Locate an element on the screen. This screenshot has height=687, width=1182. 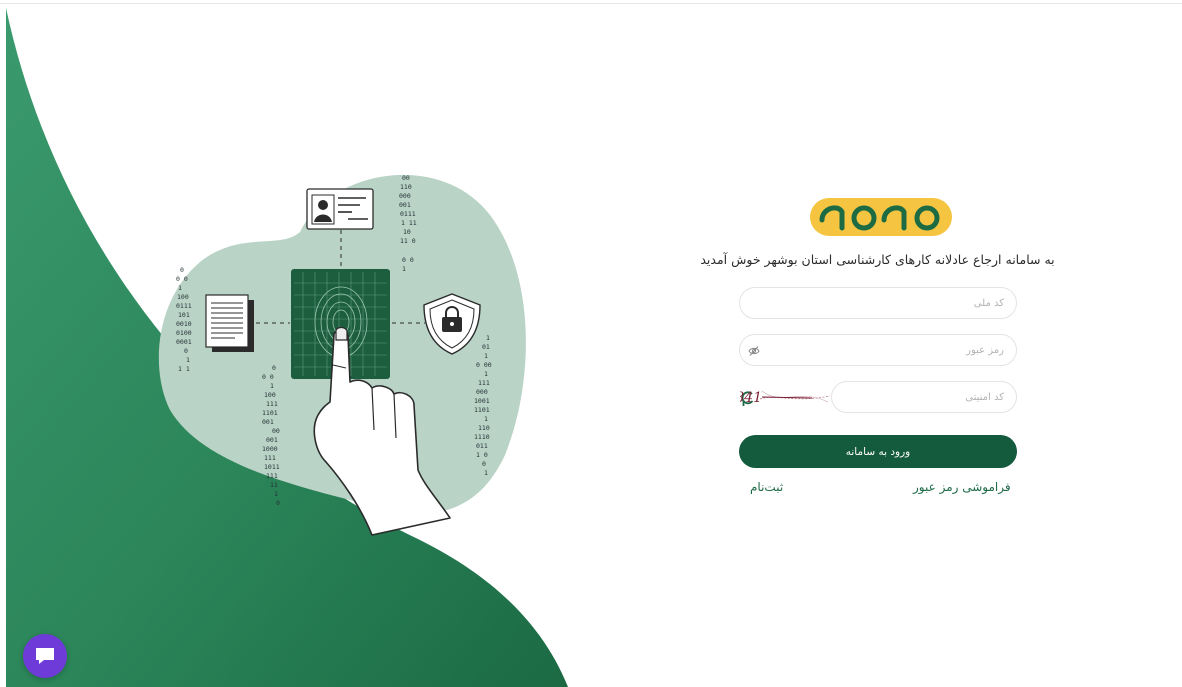
register-link: ثبت‌نام is located at coordinates (766, 487).